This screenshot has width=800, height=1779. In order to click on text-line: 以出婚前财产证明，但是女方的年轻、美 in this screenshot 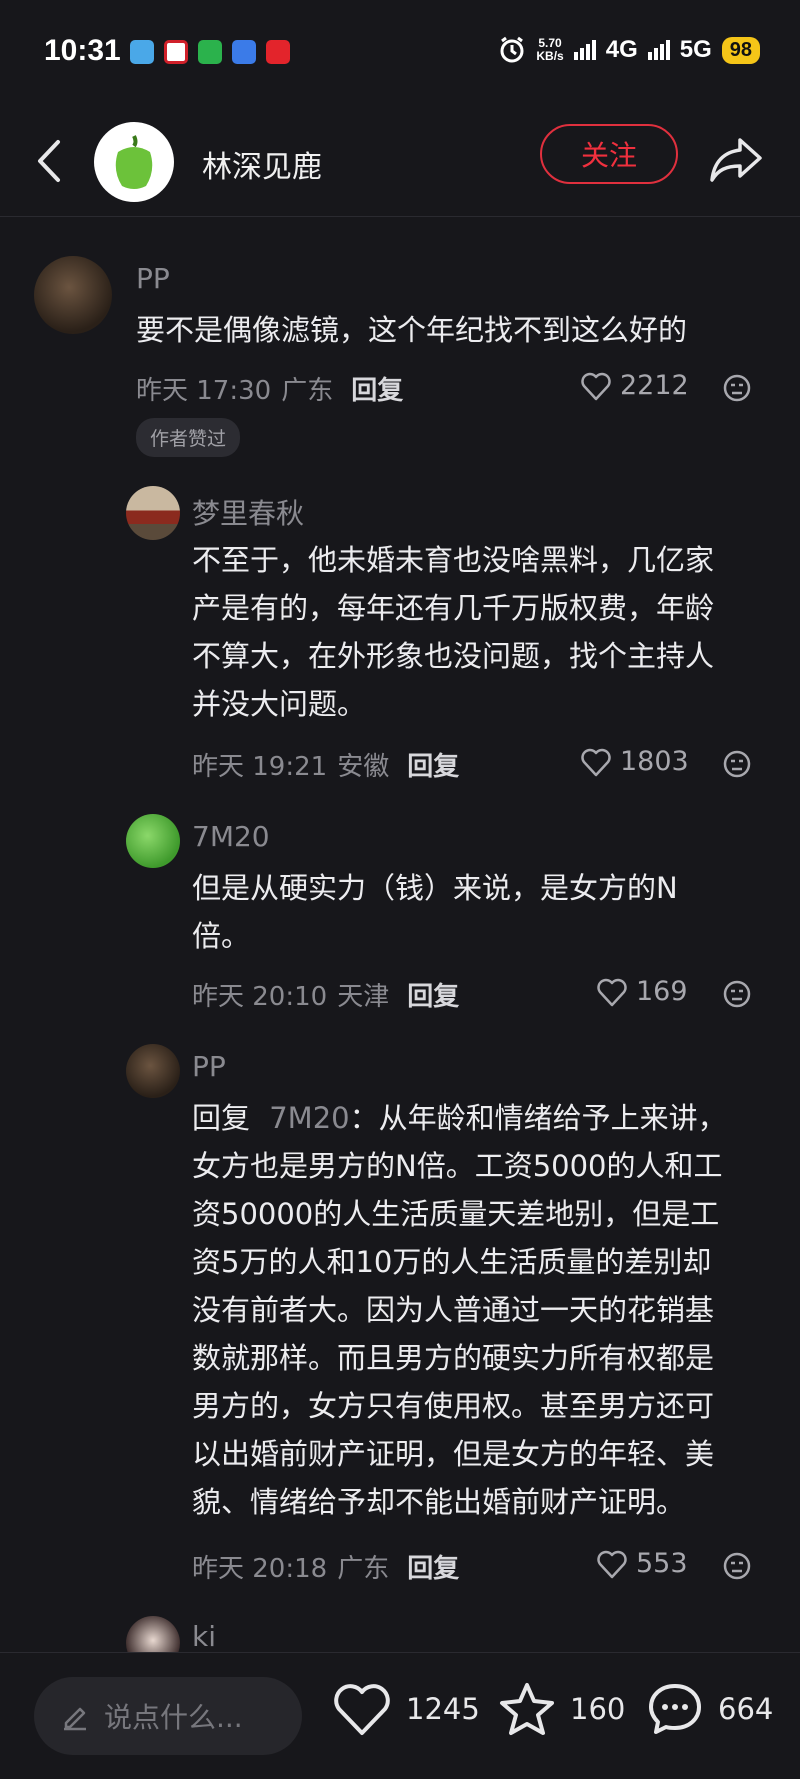, I will do `click(453, 1454)`.